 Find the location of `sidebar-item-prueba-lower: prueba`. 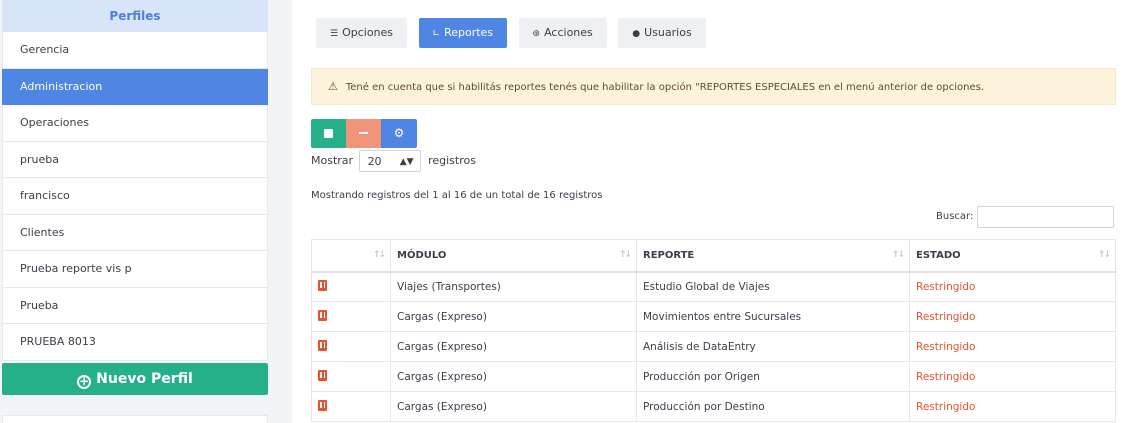

sidebar-item-prueba-lower: prueba is located at coordinates (135, 159).